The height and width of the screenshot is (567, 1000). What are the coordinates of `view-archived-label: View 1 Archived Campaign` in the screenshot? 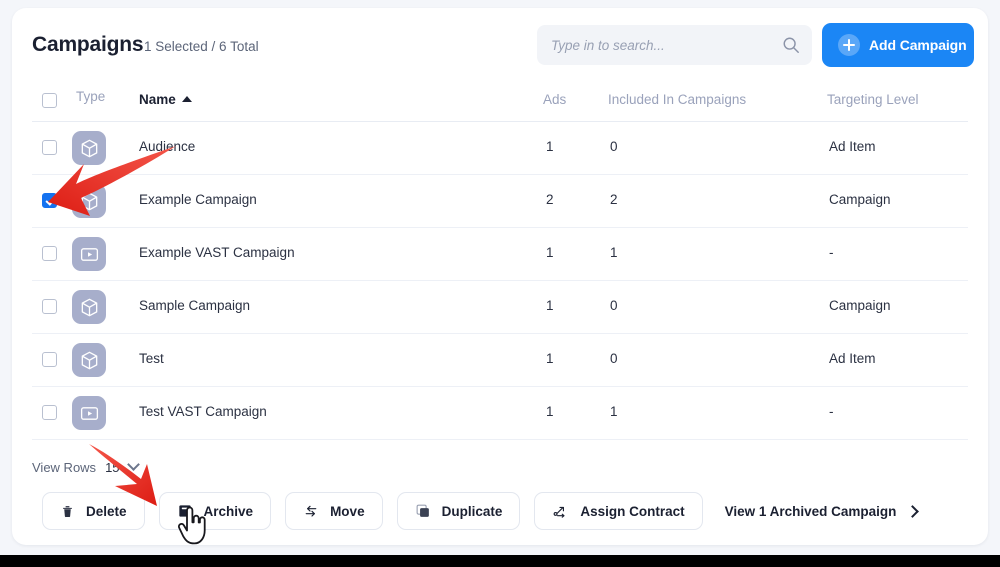 It's located at (810, 511).